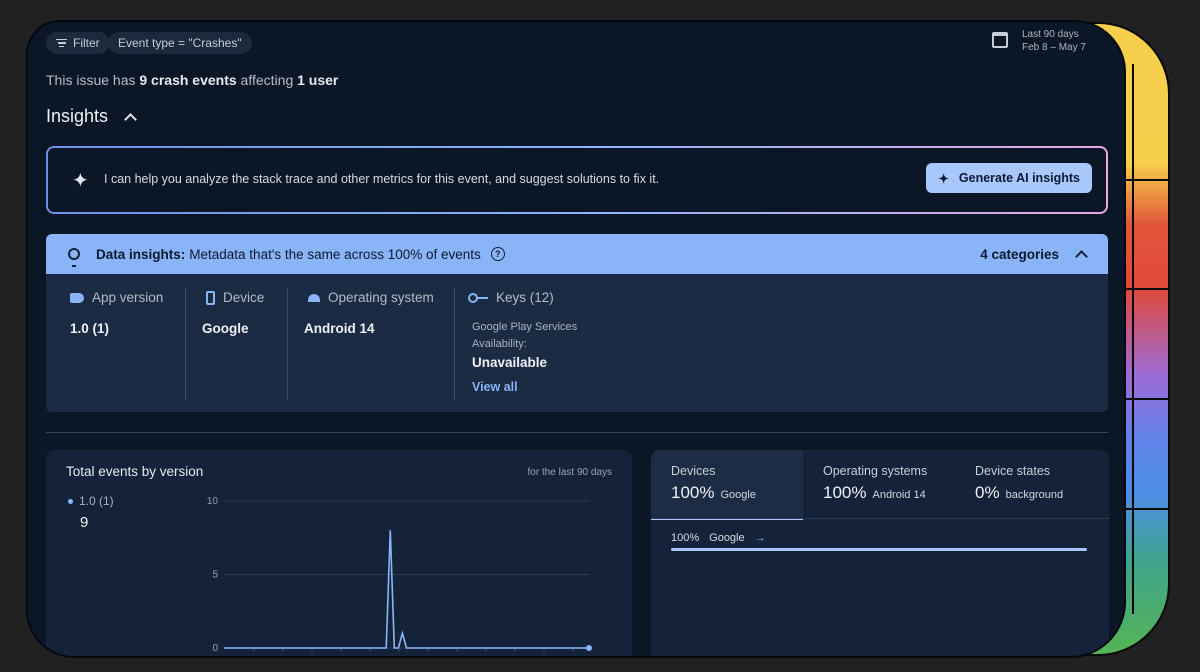 This screenshot has width=1200, height=672. What do you see at coordinates (93, 80) in the screenshot?
I see `summary-prefix: This issue has` at bounding box center [93, 80].